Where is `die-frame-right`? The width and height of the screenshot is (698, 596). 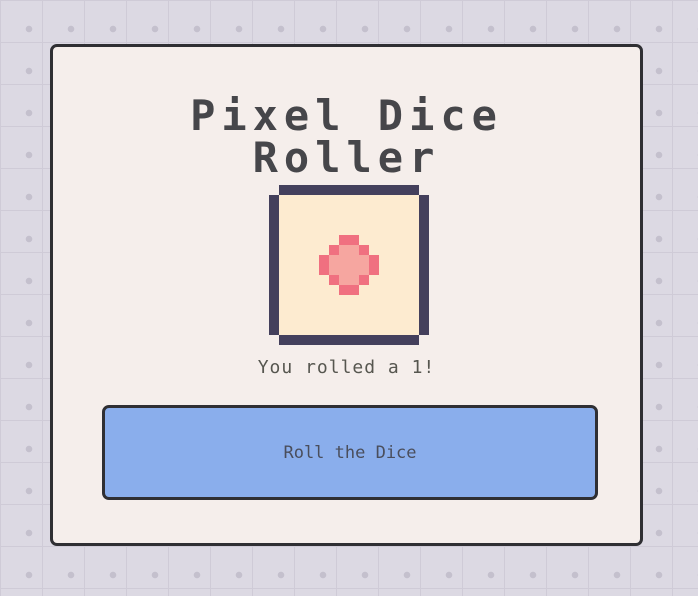 die-frame-right is located at coordinates (424, 265).